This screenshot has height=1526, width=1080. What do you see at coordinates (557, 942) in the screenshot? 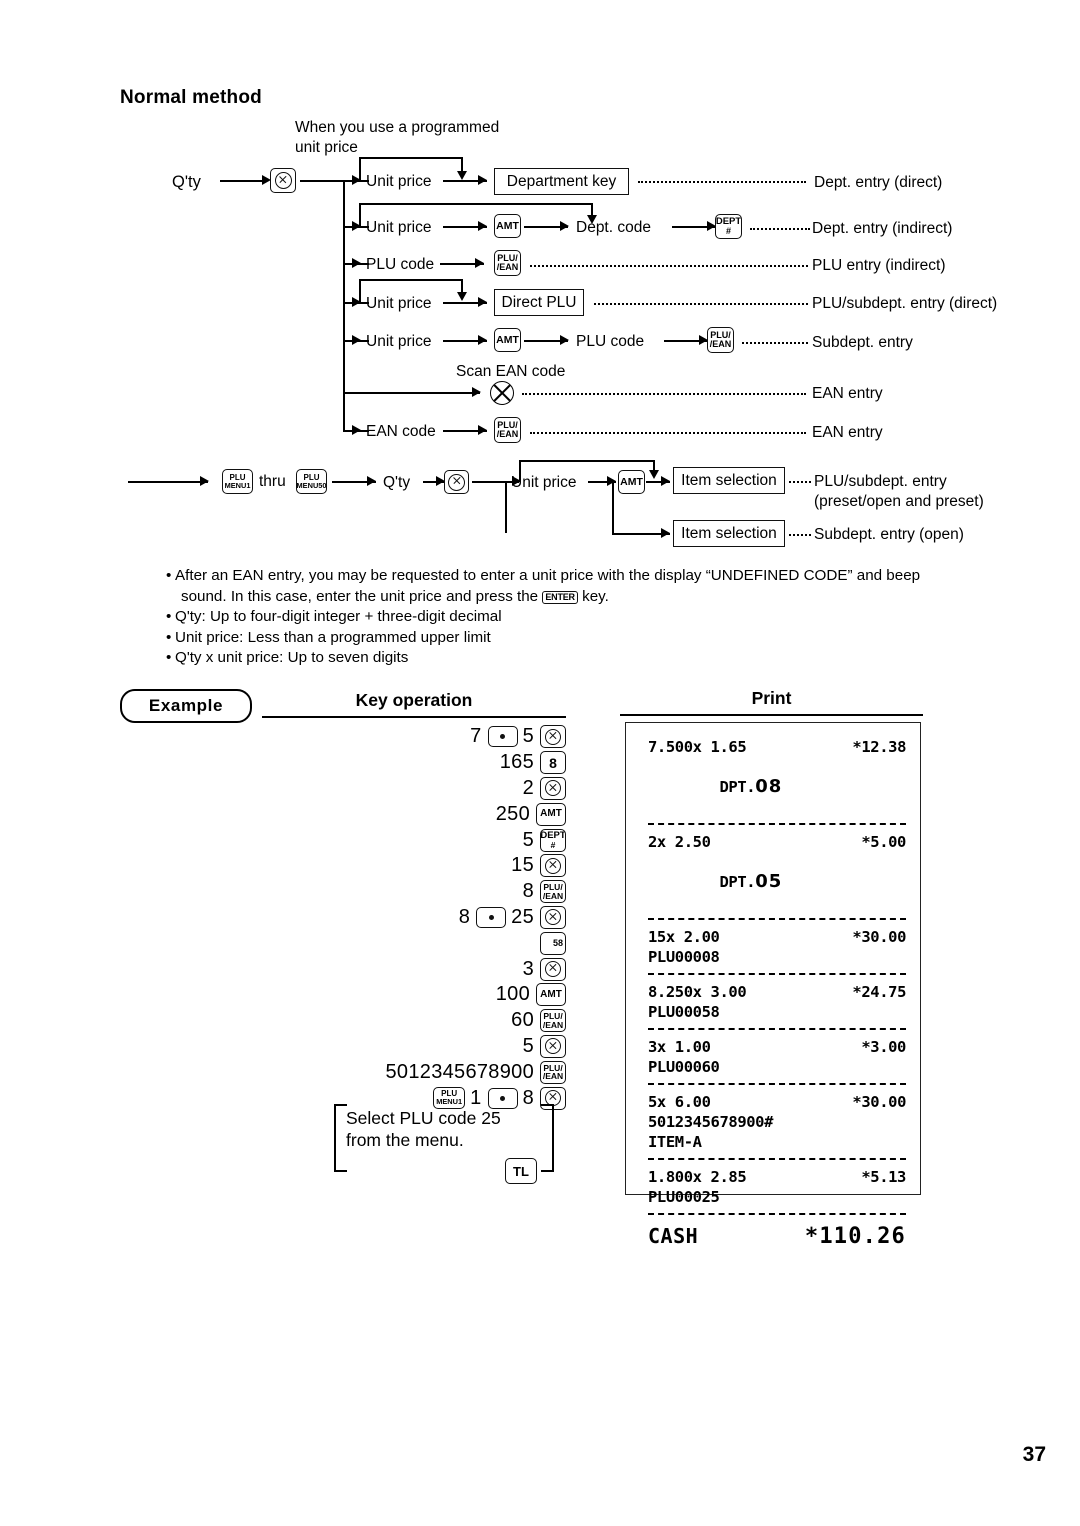
I see `key-label: 58` at bounding box center [557, 942].